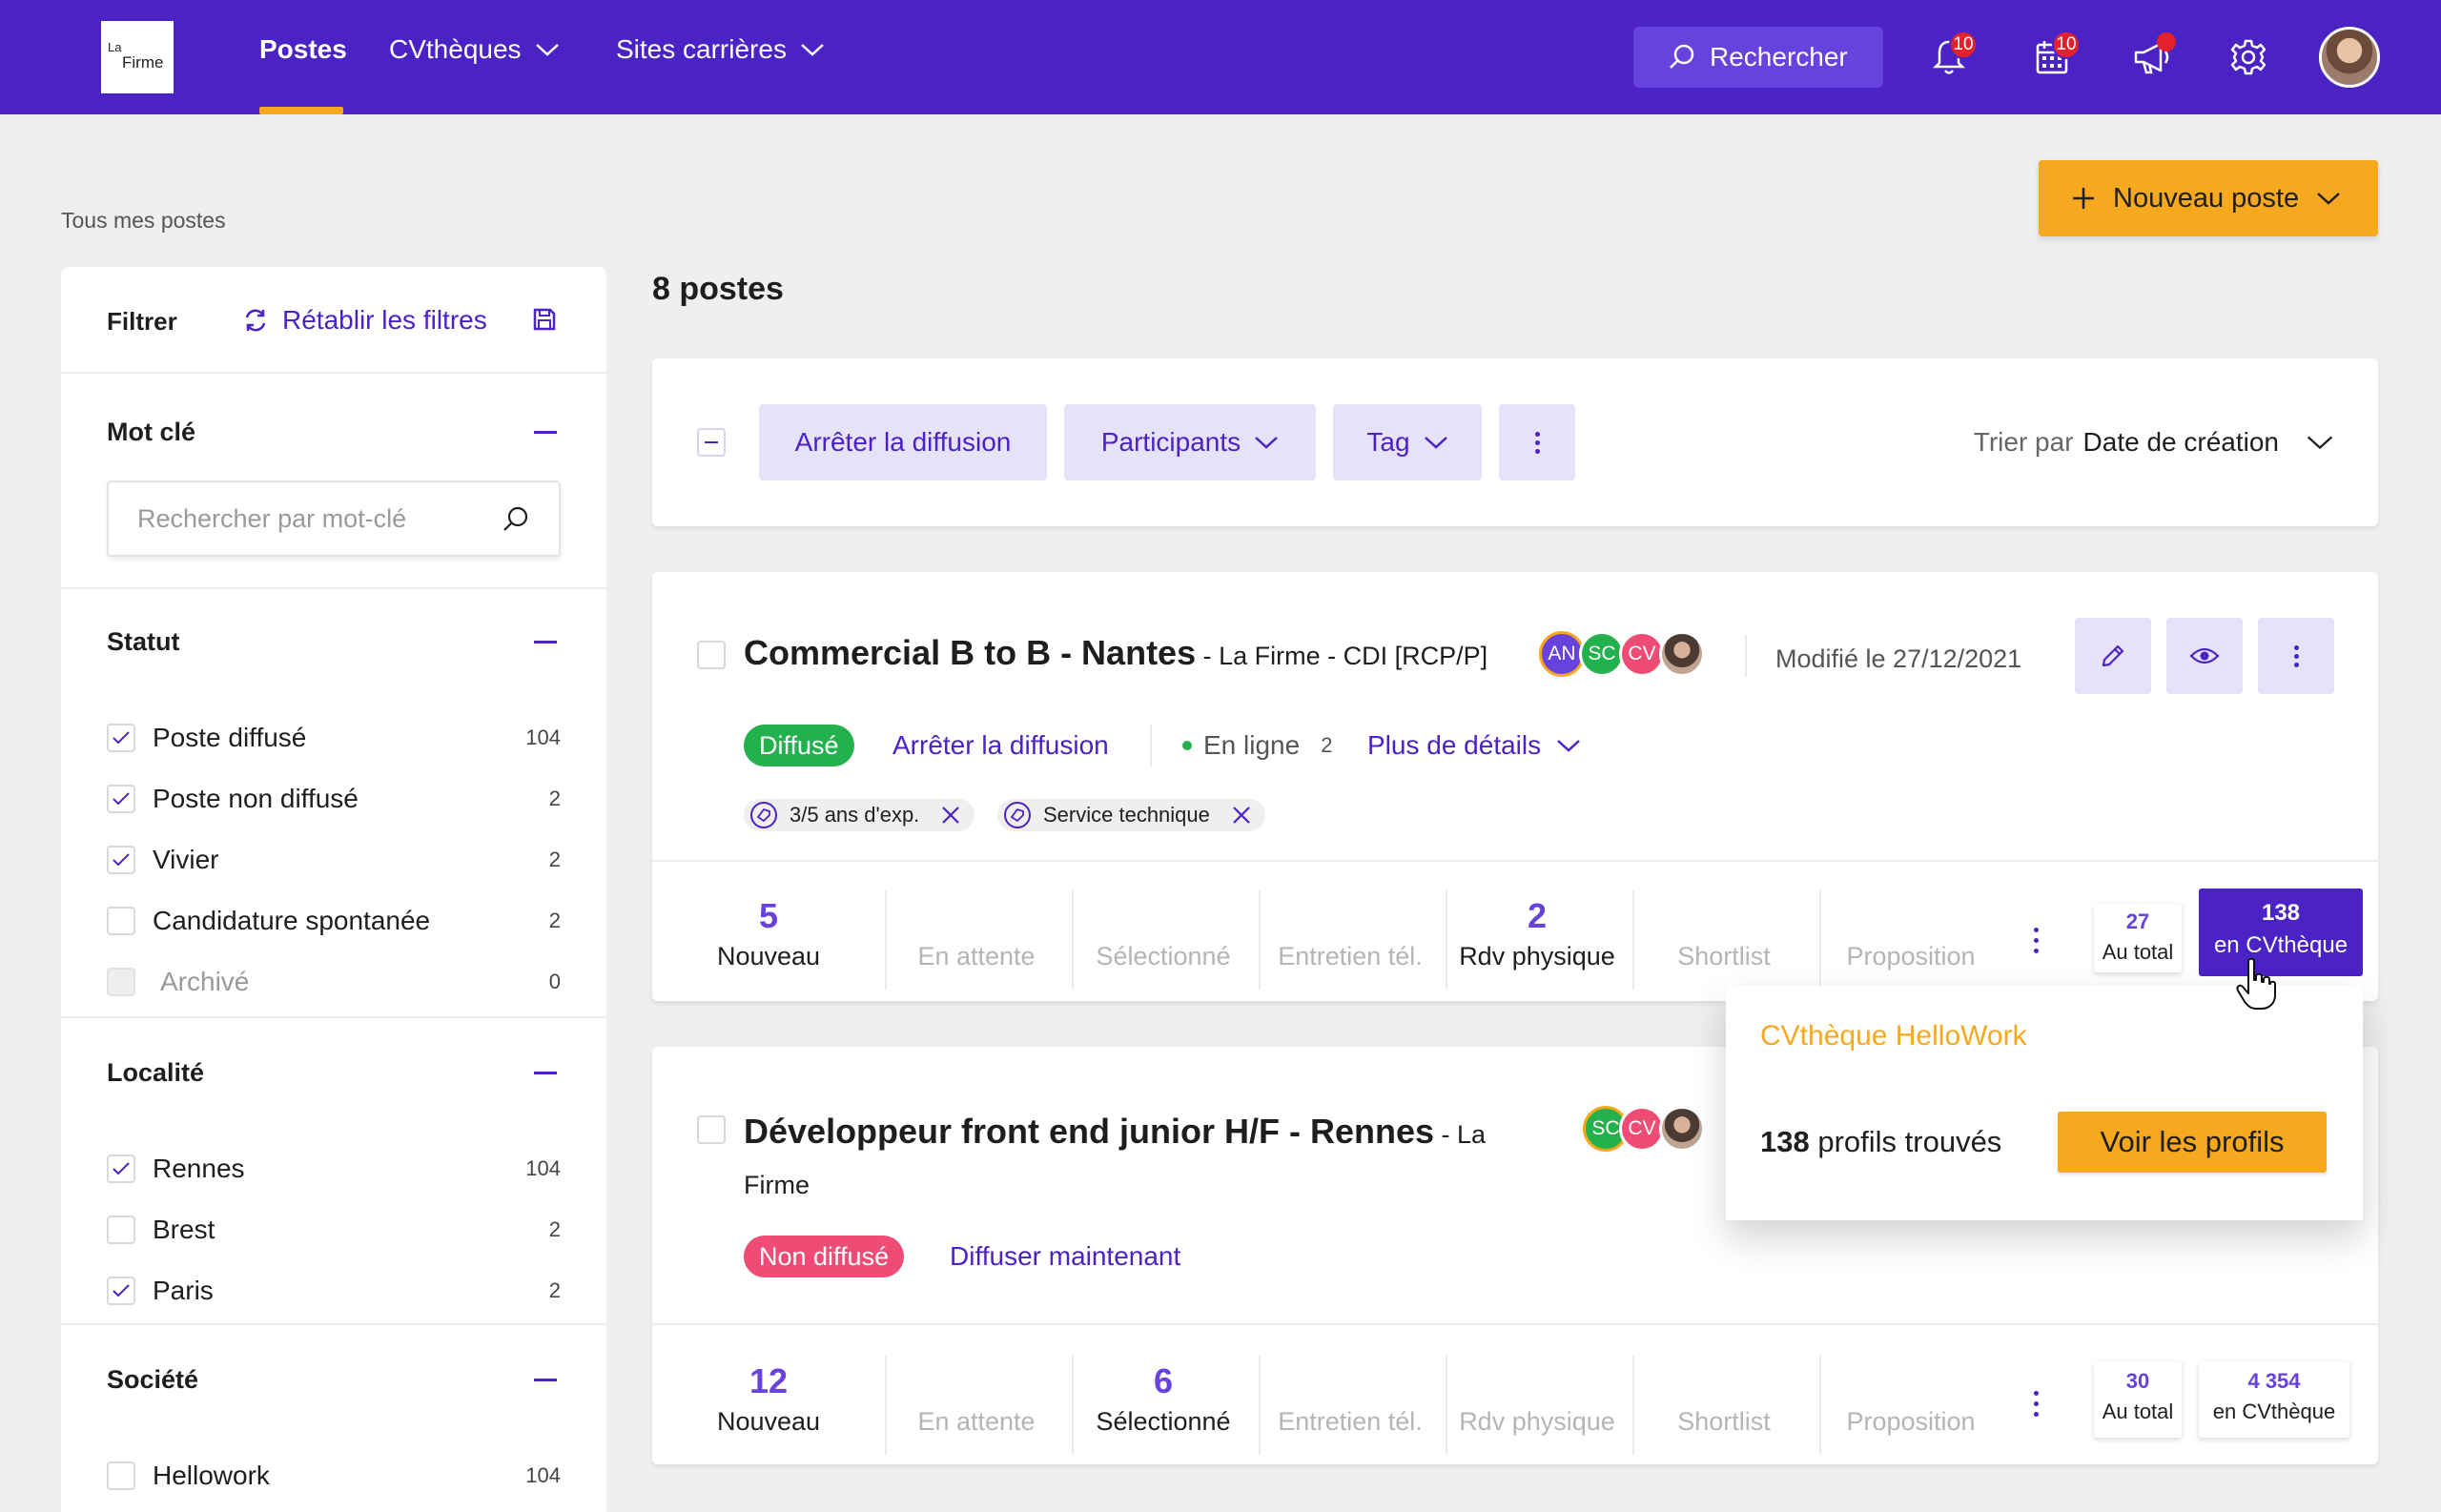  I want to click on stage-selectionne: 6 Sélectionné, so click(1163, 1399).